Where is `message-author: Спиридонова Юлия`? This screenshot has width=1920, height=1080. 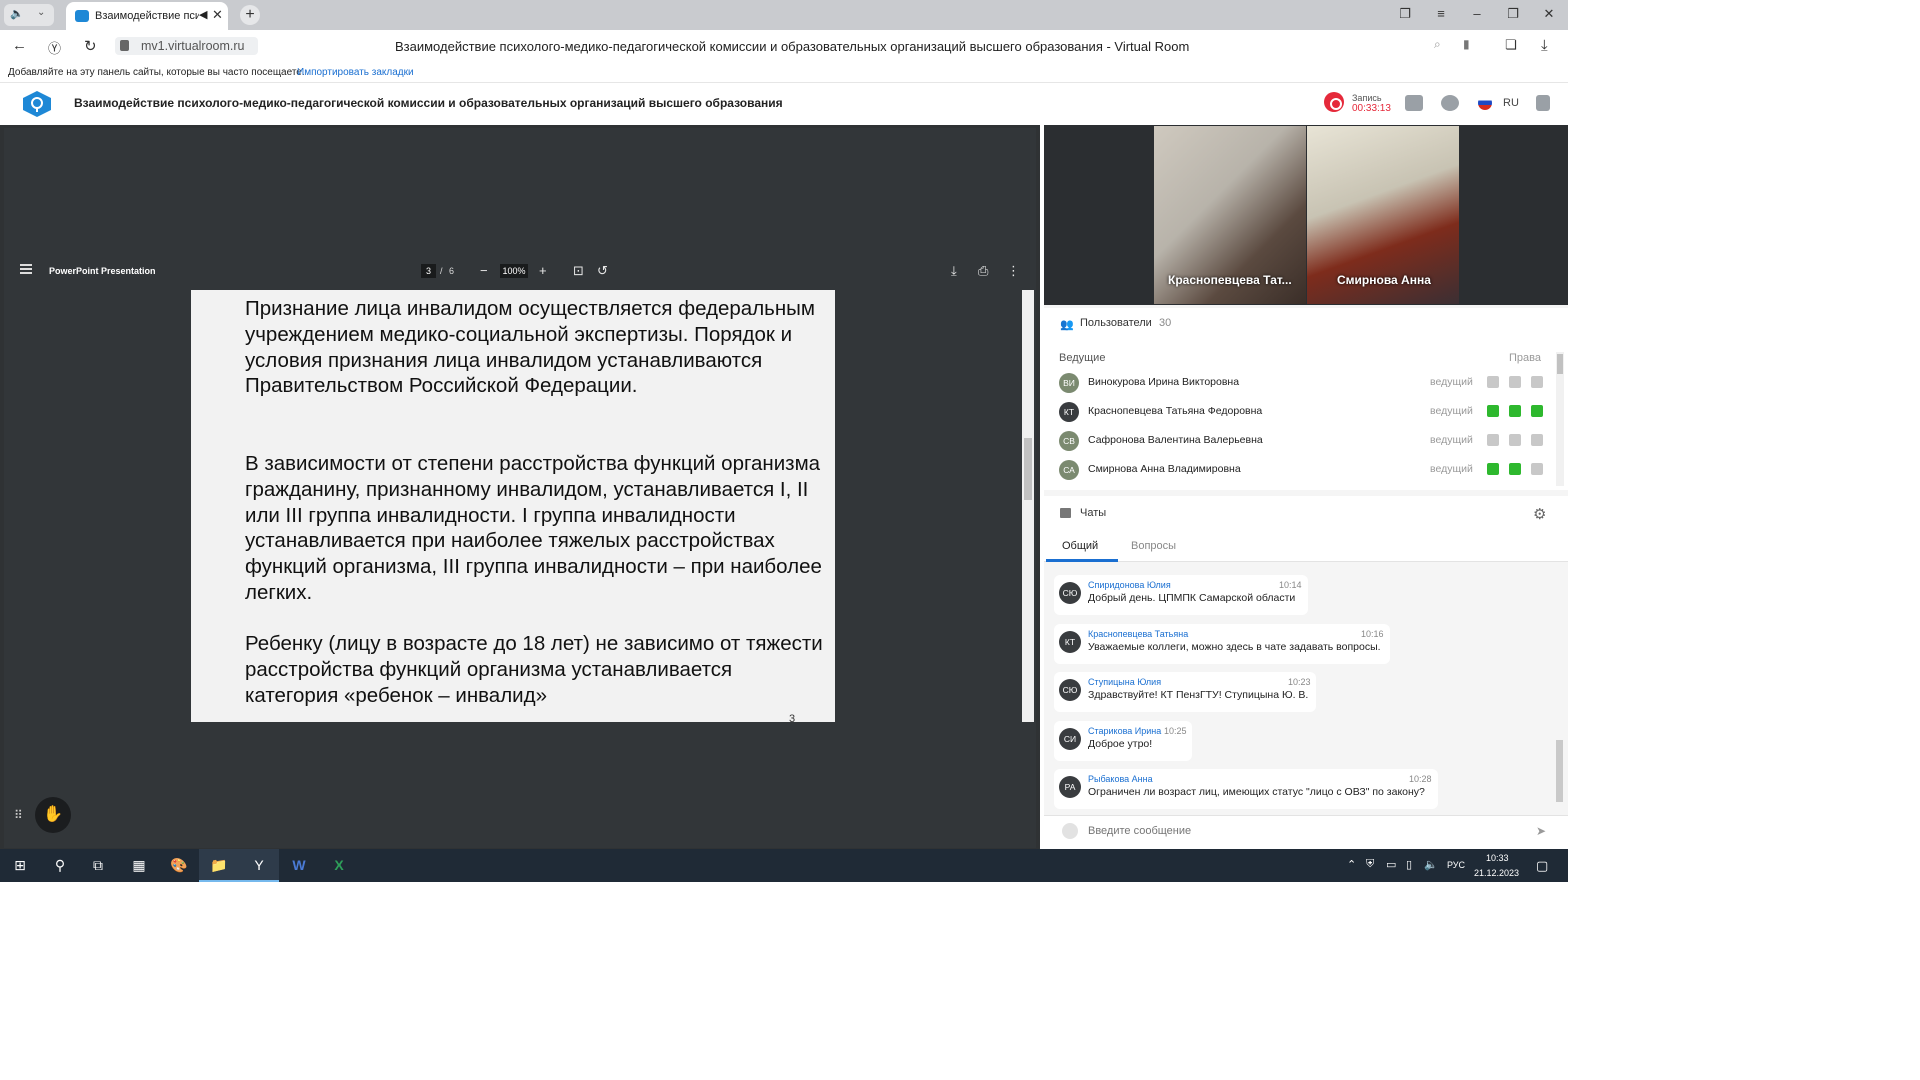
message-author: Спиридонова Юлия is located at coordinates (1129, 585).